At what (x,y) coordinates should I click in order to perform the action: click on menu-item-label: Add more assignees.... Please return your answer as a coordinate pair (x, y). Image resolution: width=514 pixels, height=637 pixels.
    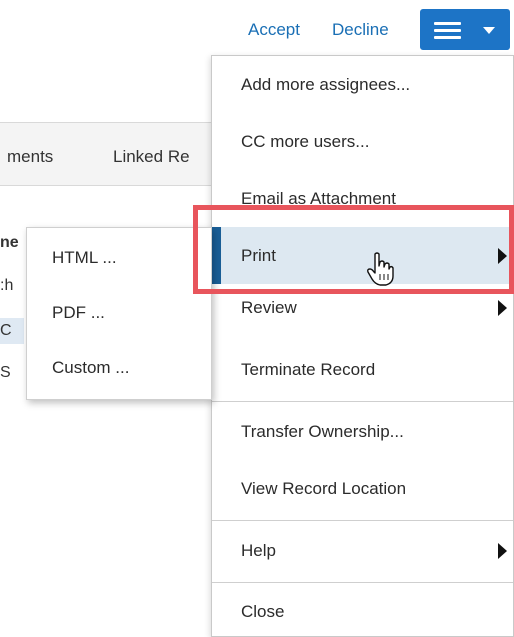
    Looking at the image, I should click on (326, 84).